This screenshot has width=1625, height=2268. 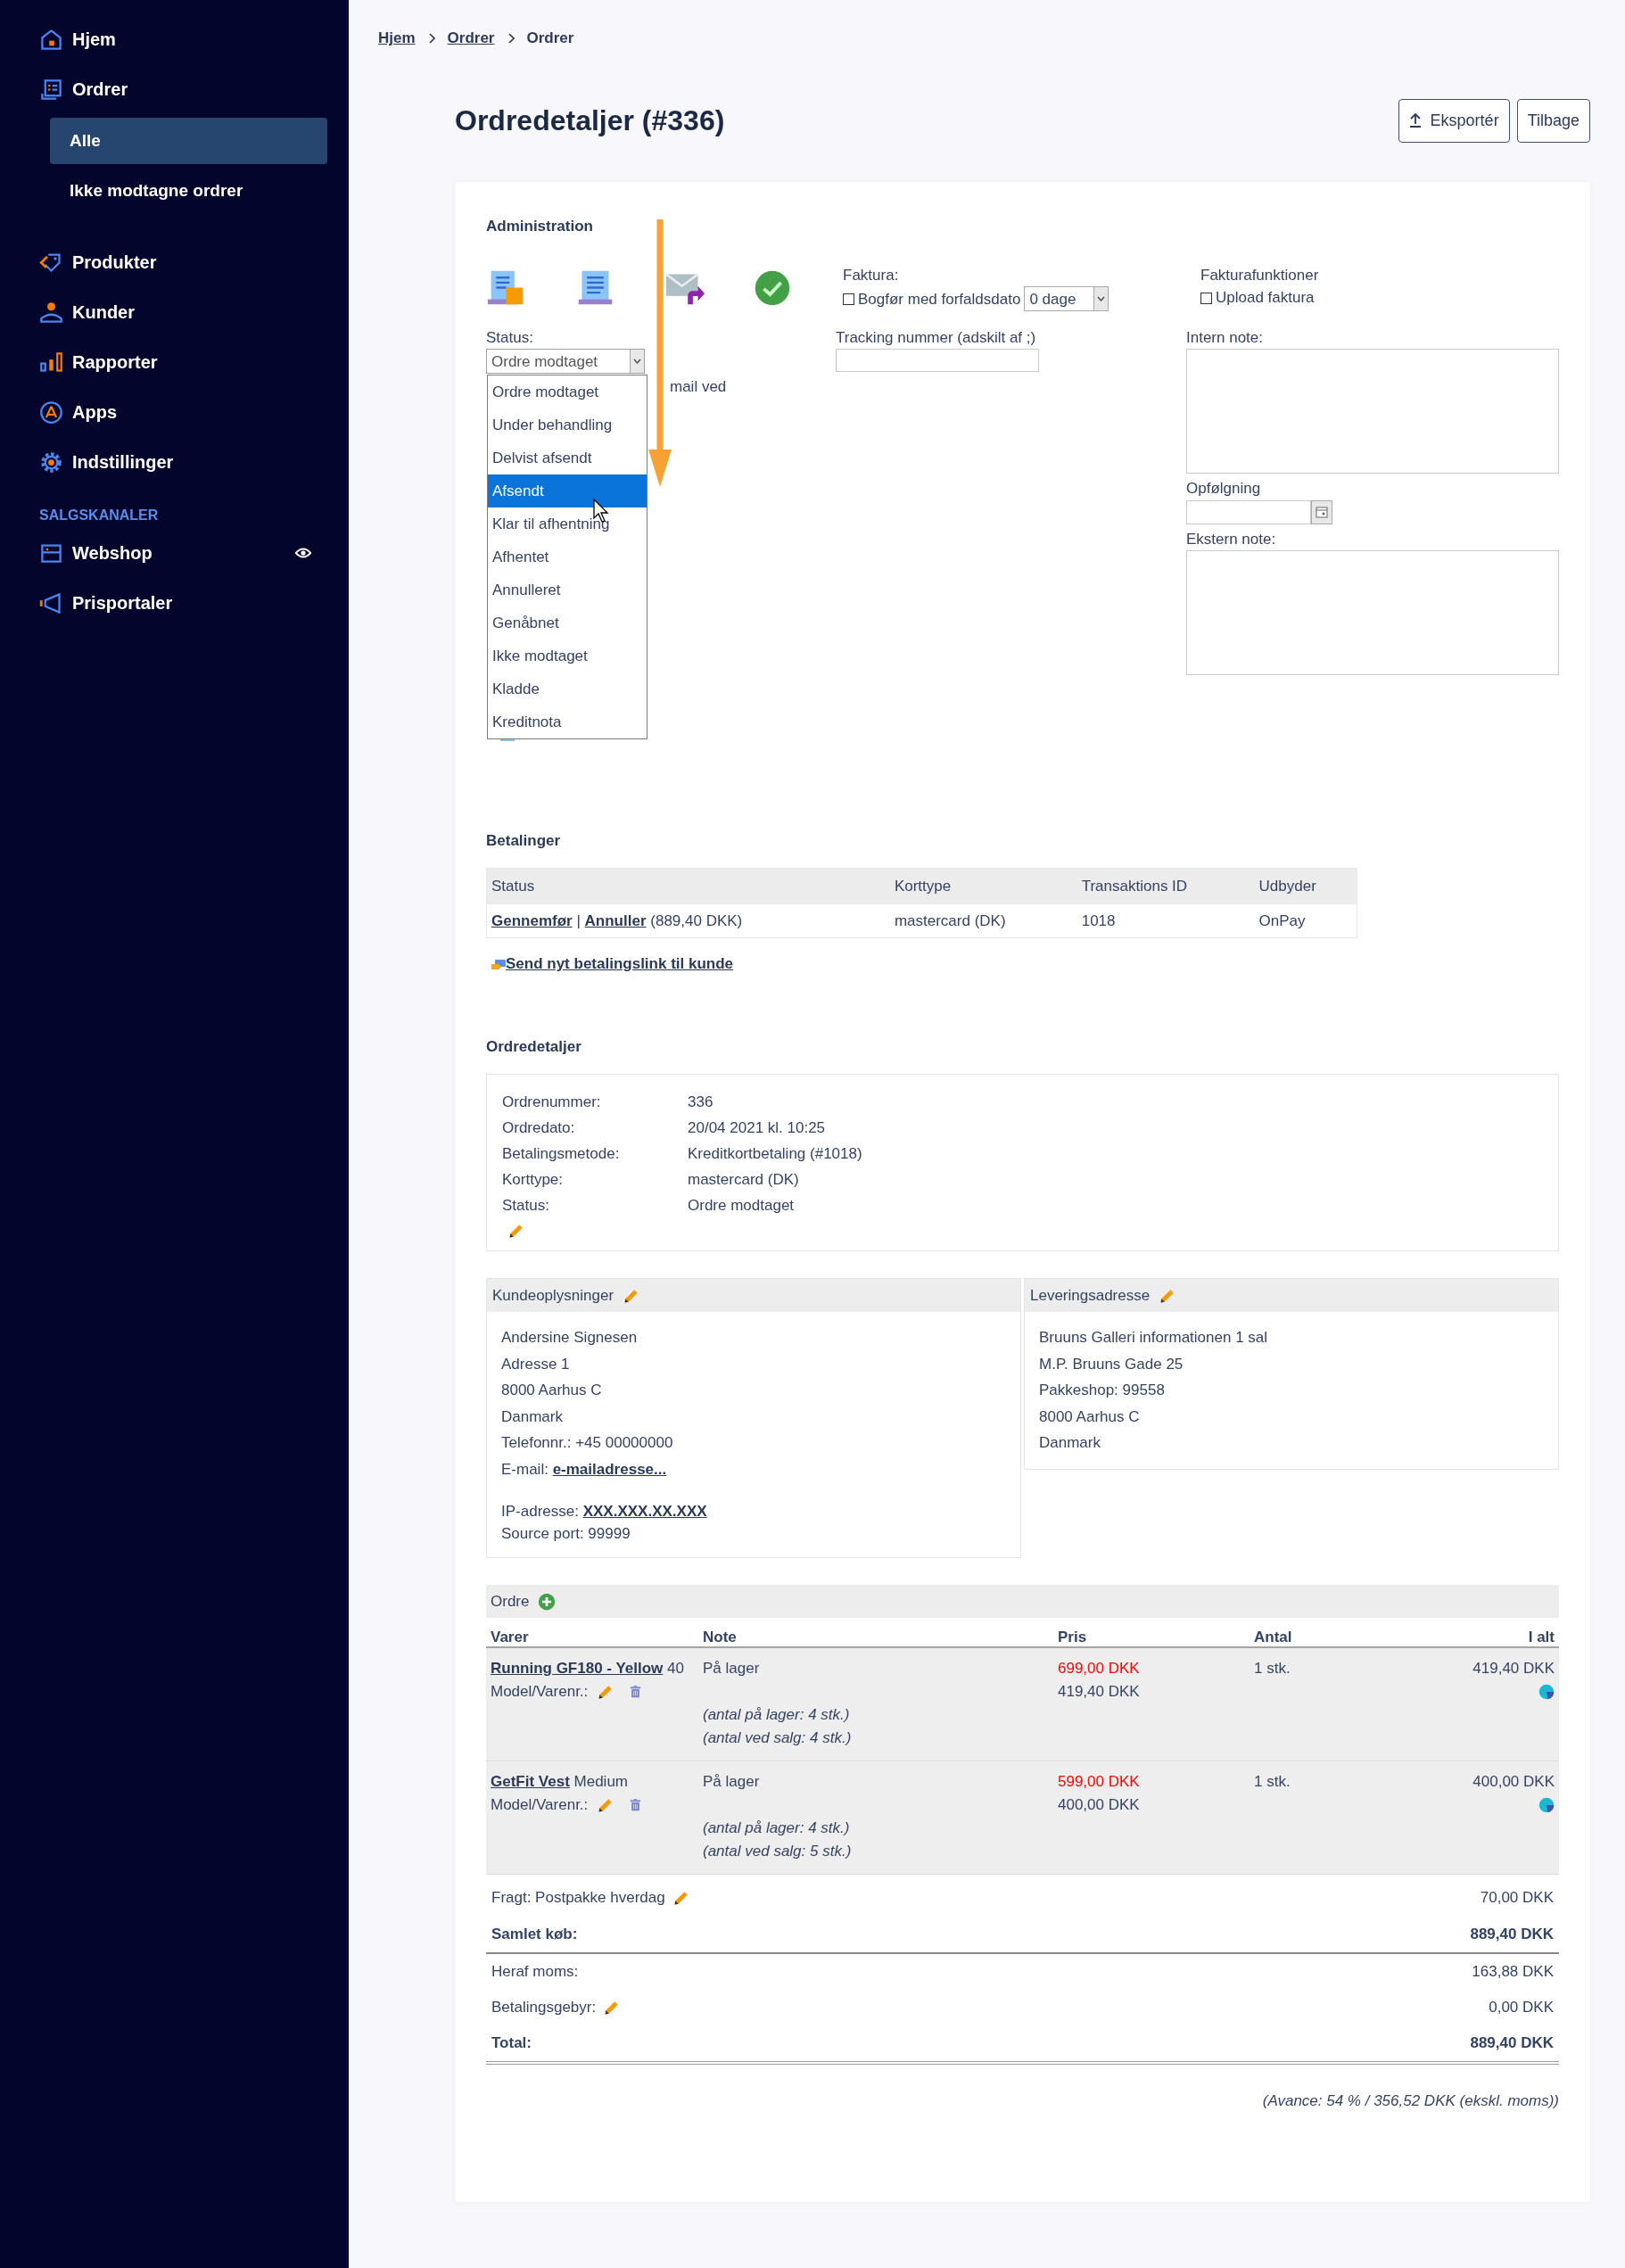 I want to click on total-value: 0,00 DKK, so click(x=1521, y=2008).